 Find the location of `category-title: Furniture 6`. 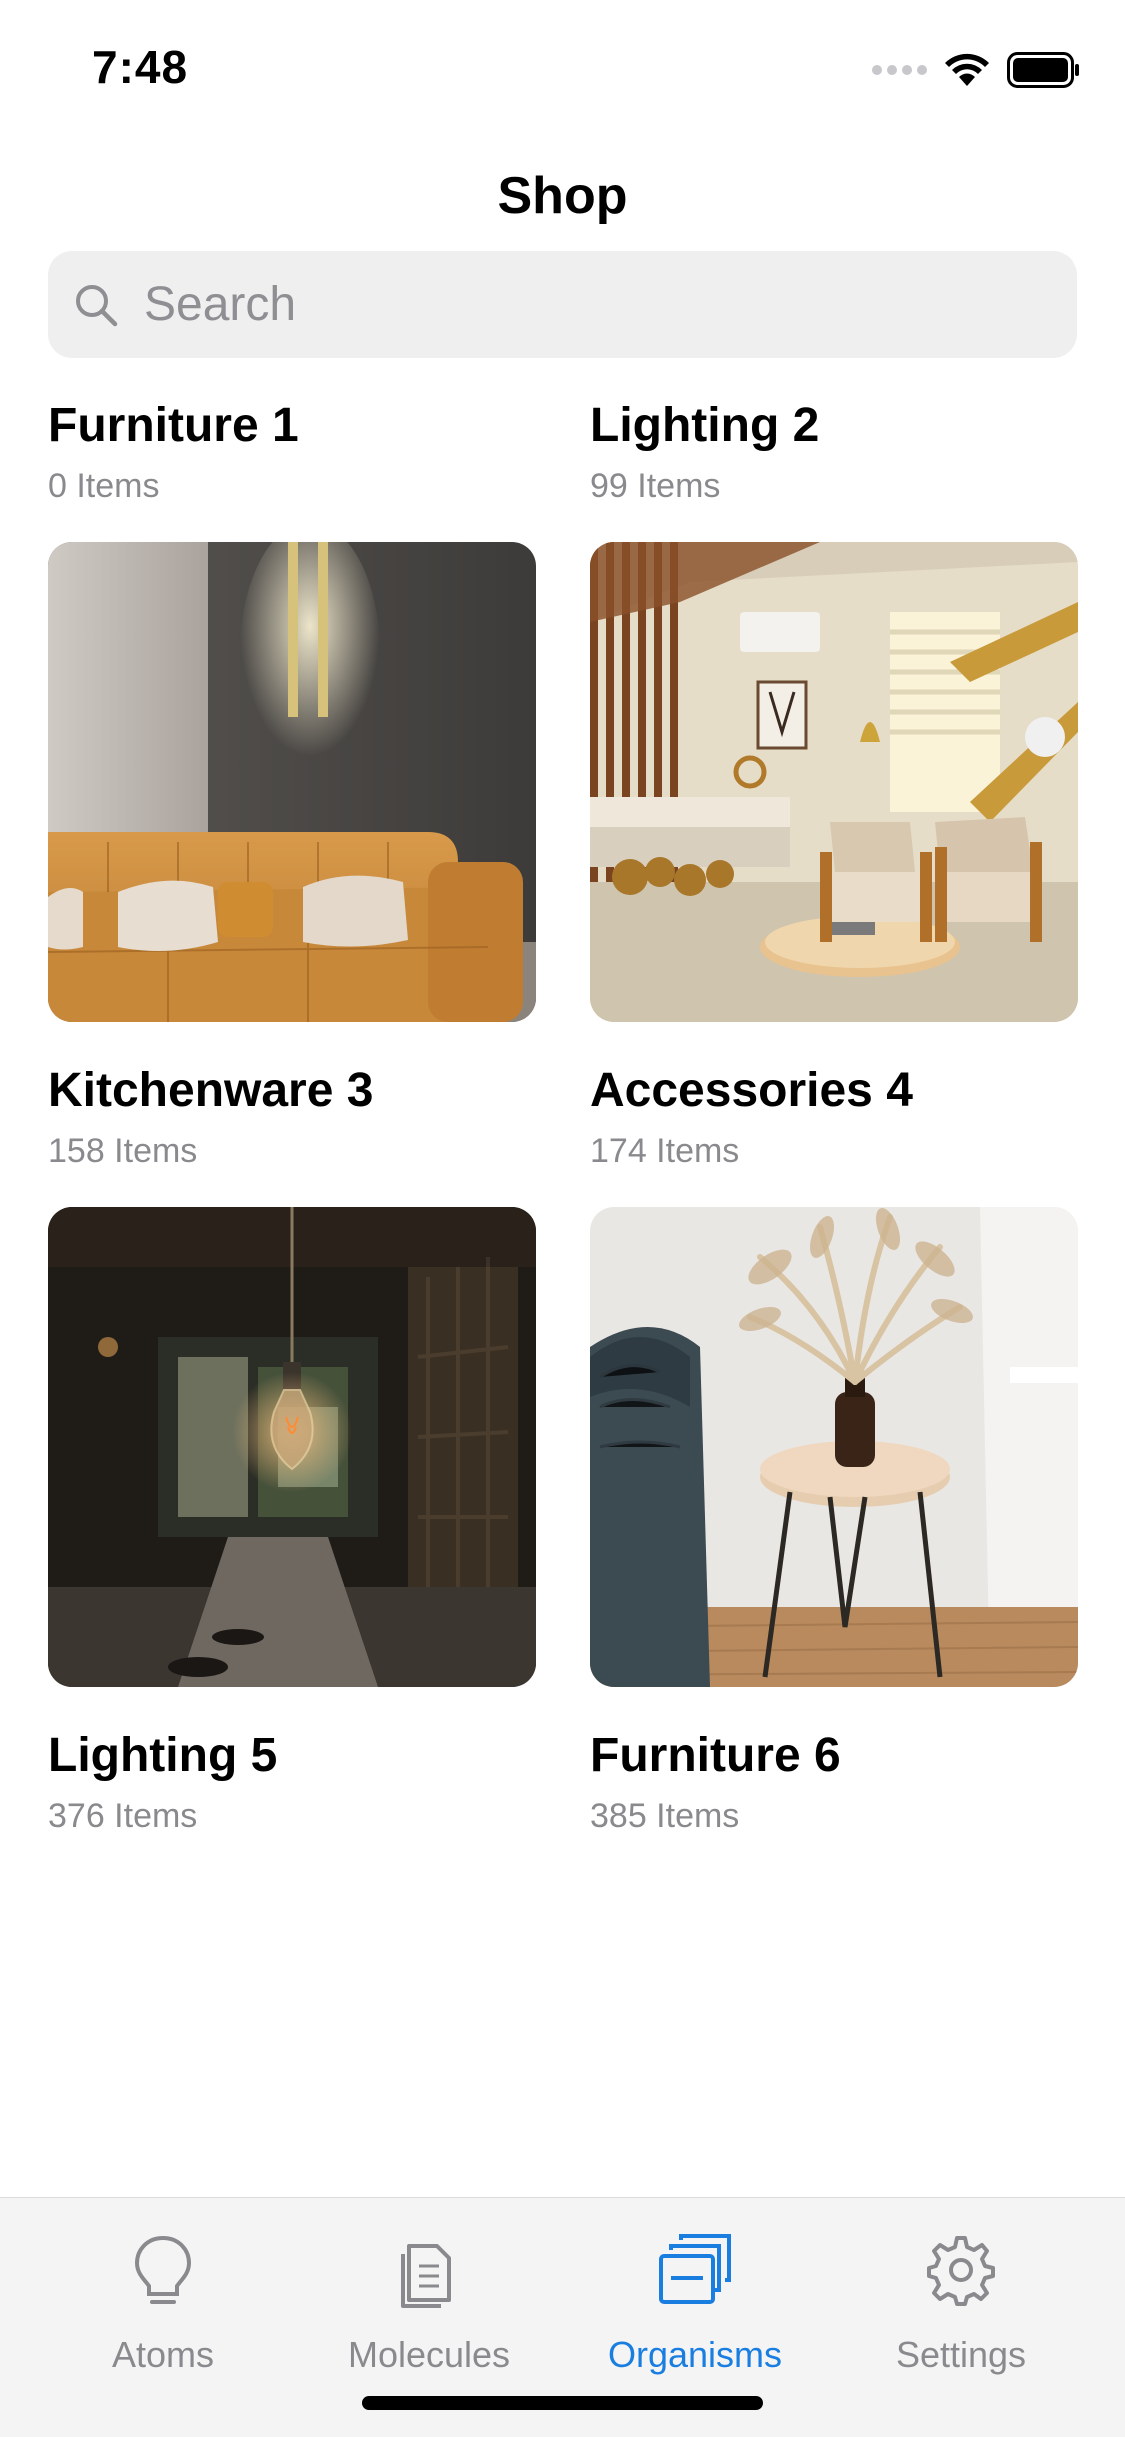

category-title: Furniture 6 is located at coordinates (715, 1755).